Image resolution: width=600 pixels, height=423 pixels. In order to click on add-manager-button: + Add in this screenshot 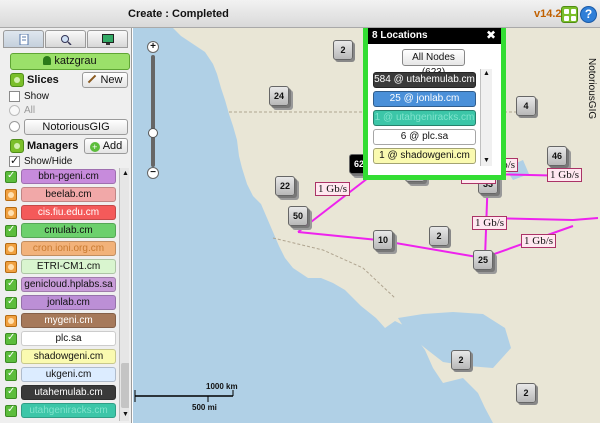, I will do `click(106, 146)`.